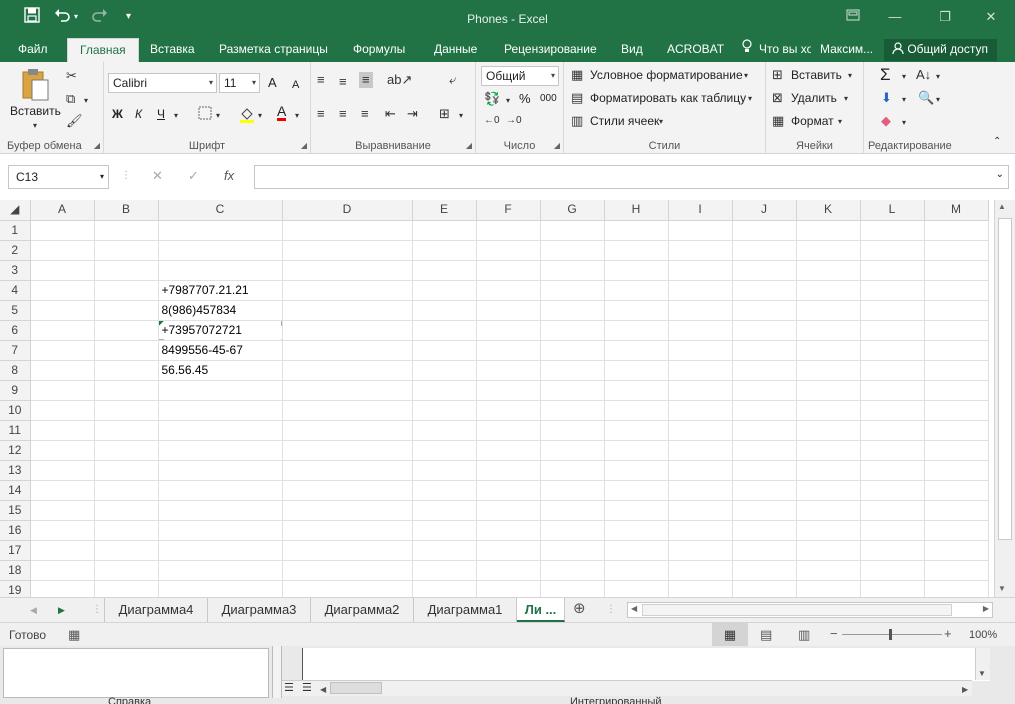 The width and height of the screenshot is (1015, 704). What do you see at coordinates (508, 570) in the screenshot?
I see `cell-f18` at bounding box center [508, 570].